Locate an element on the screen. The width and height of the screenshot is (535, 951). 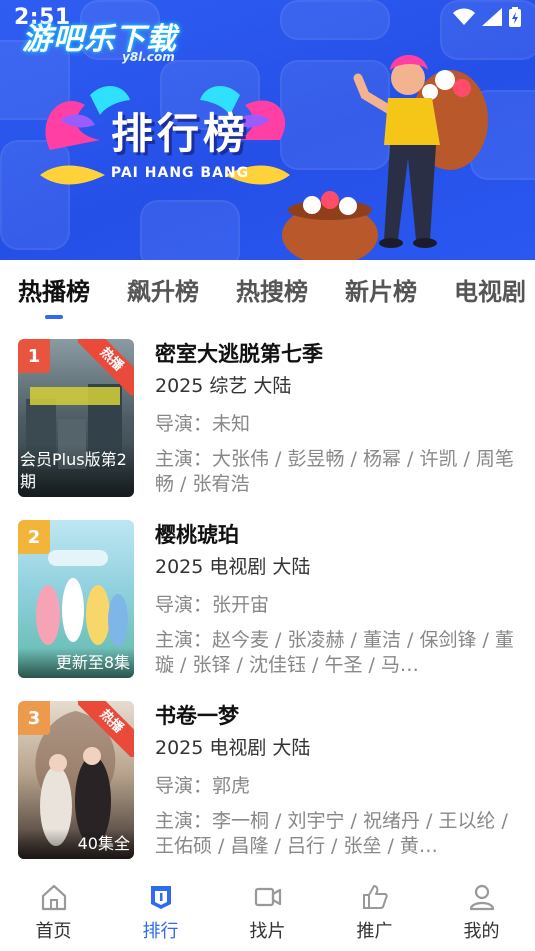
user-icon is located at coordinates (481, 897).